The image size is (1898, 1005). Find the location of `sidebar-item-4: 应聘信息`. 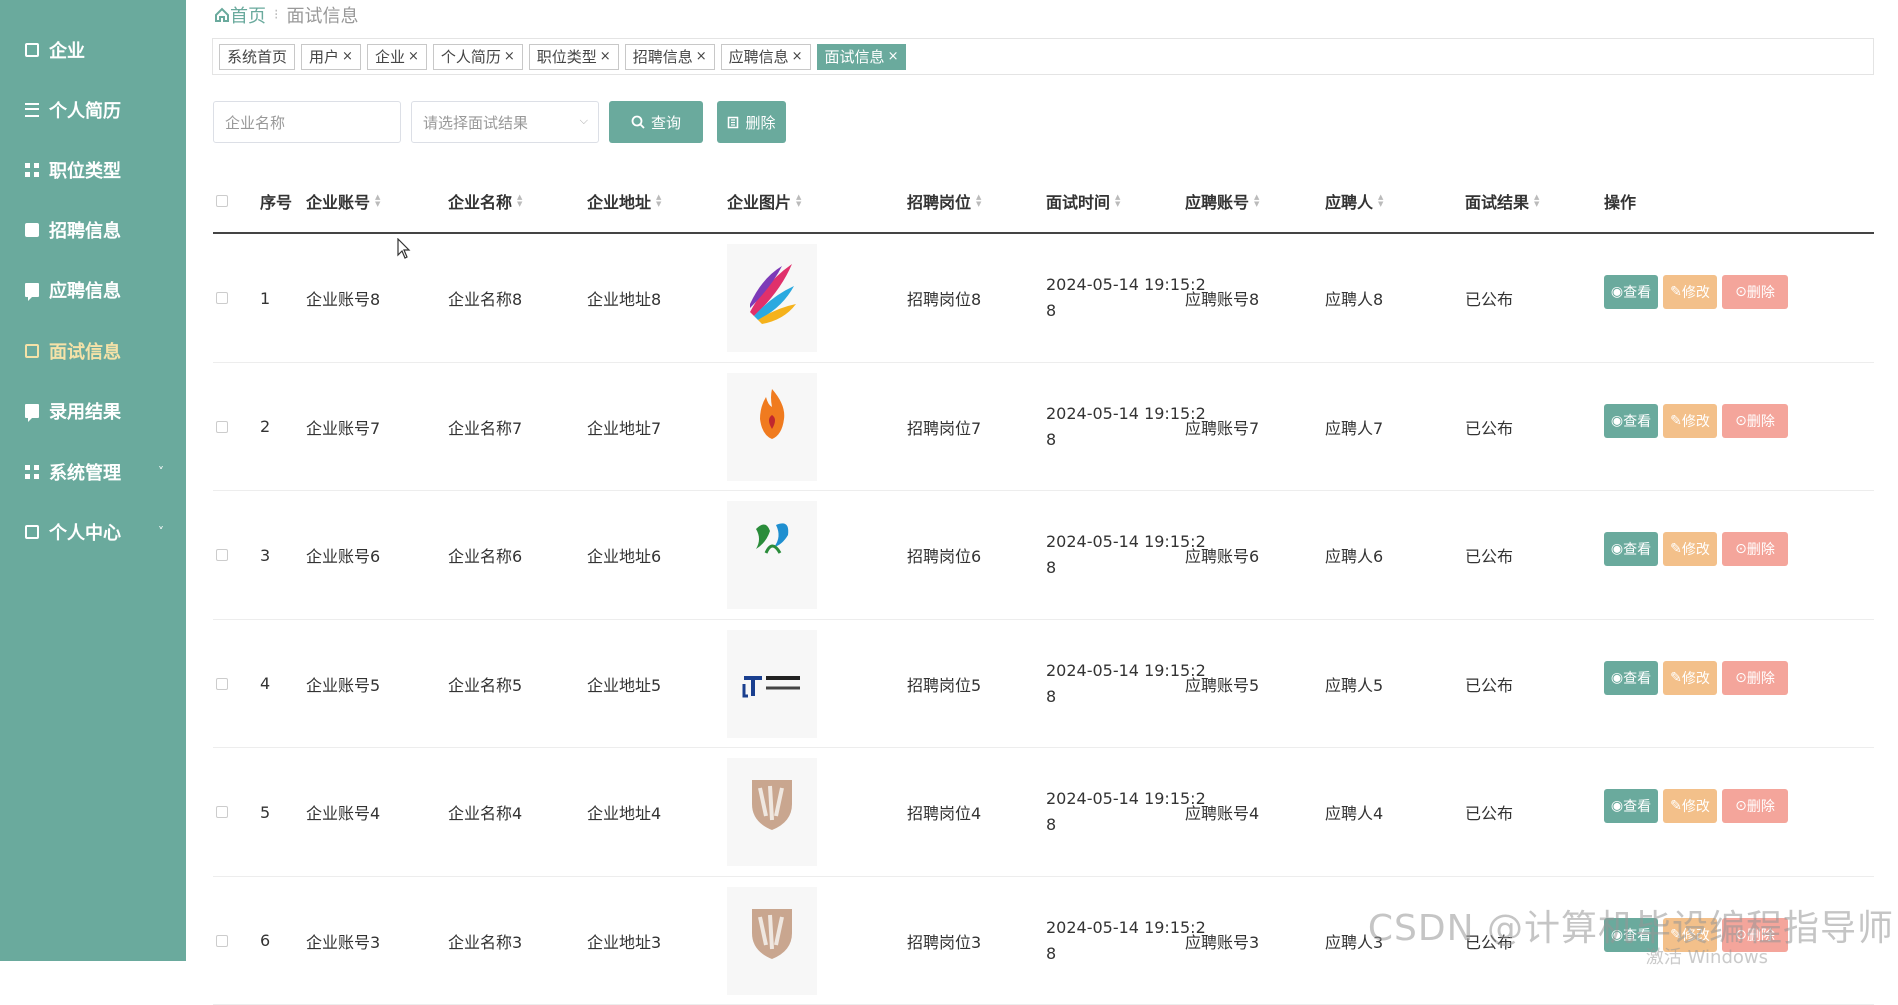

sidebar-item-4: 应聘信息 is located at coordinates (93, 290).